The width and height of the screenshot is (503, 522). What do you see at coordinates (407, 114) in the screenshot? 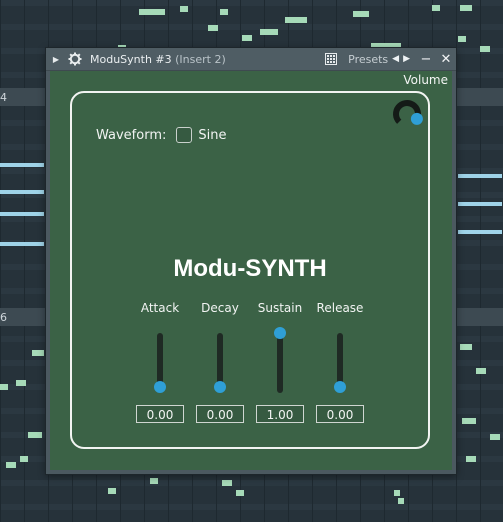
I see `volume-knob` at bounding box center [407, 114].